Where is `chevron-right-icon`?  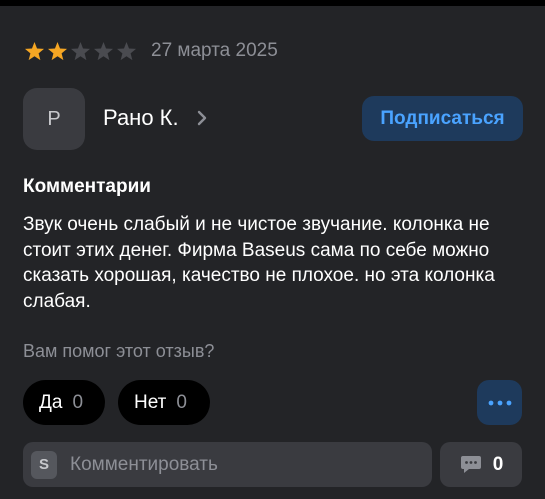 chevron-right-icon is located at coordinates (202, 118).